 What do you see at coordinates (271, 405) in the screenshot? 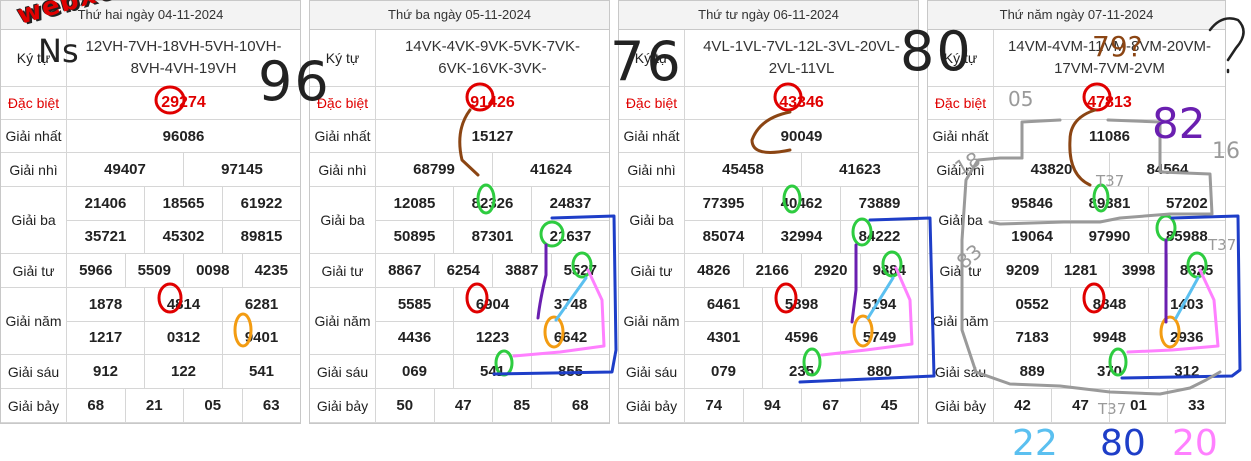
I see `giai-bay-value: 63` at bounding box center [271, 405].